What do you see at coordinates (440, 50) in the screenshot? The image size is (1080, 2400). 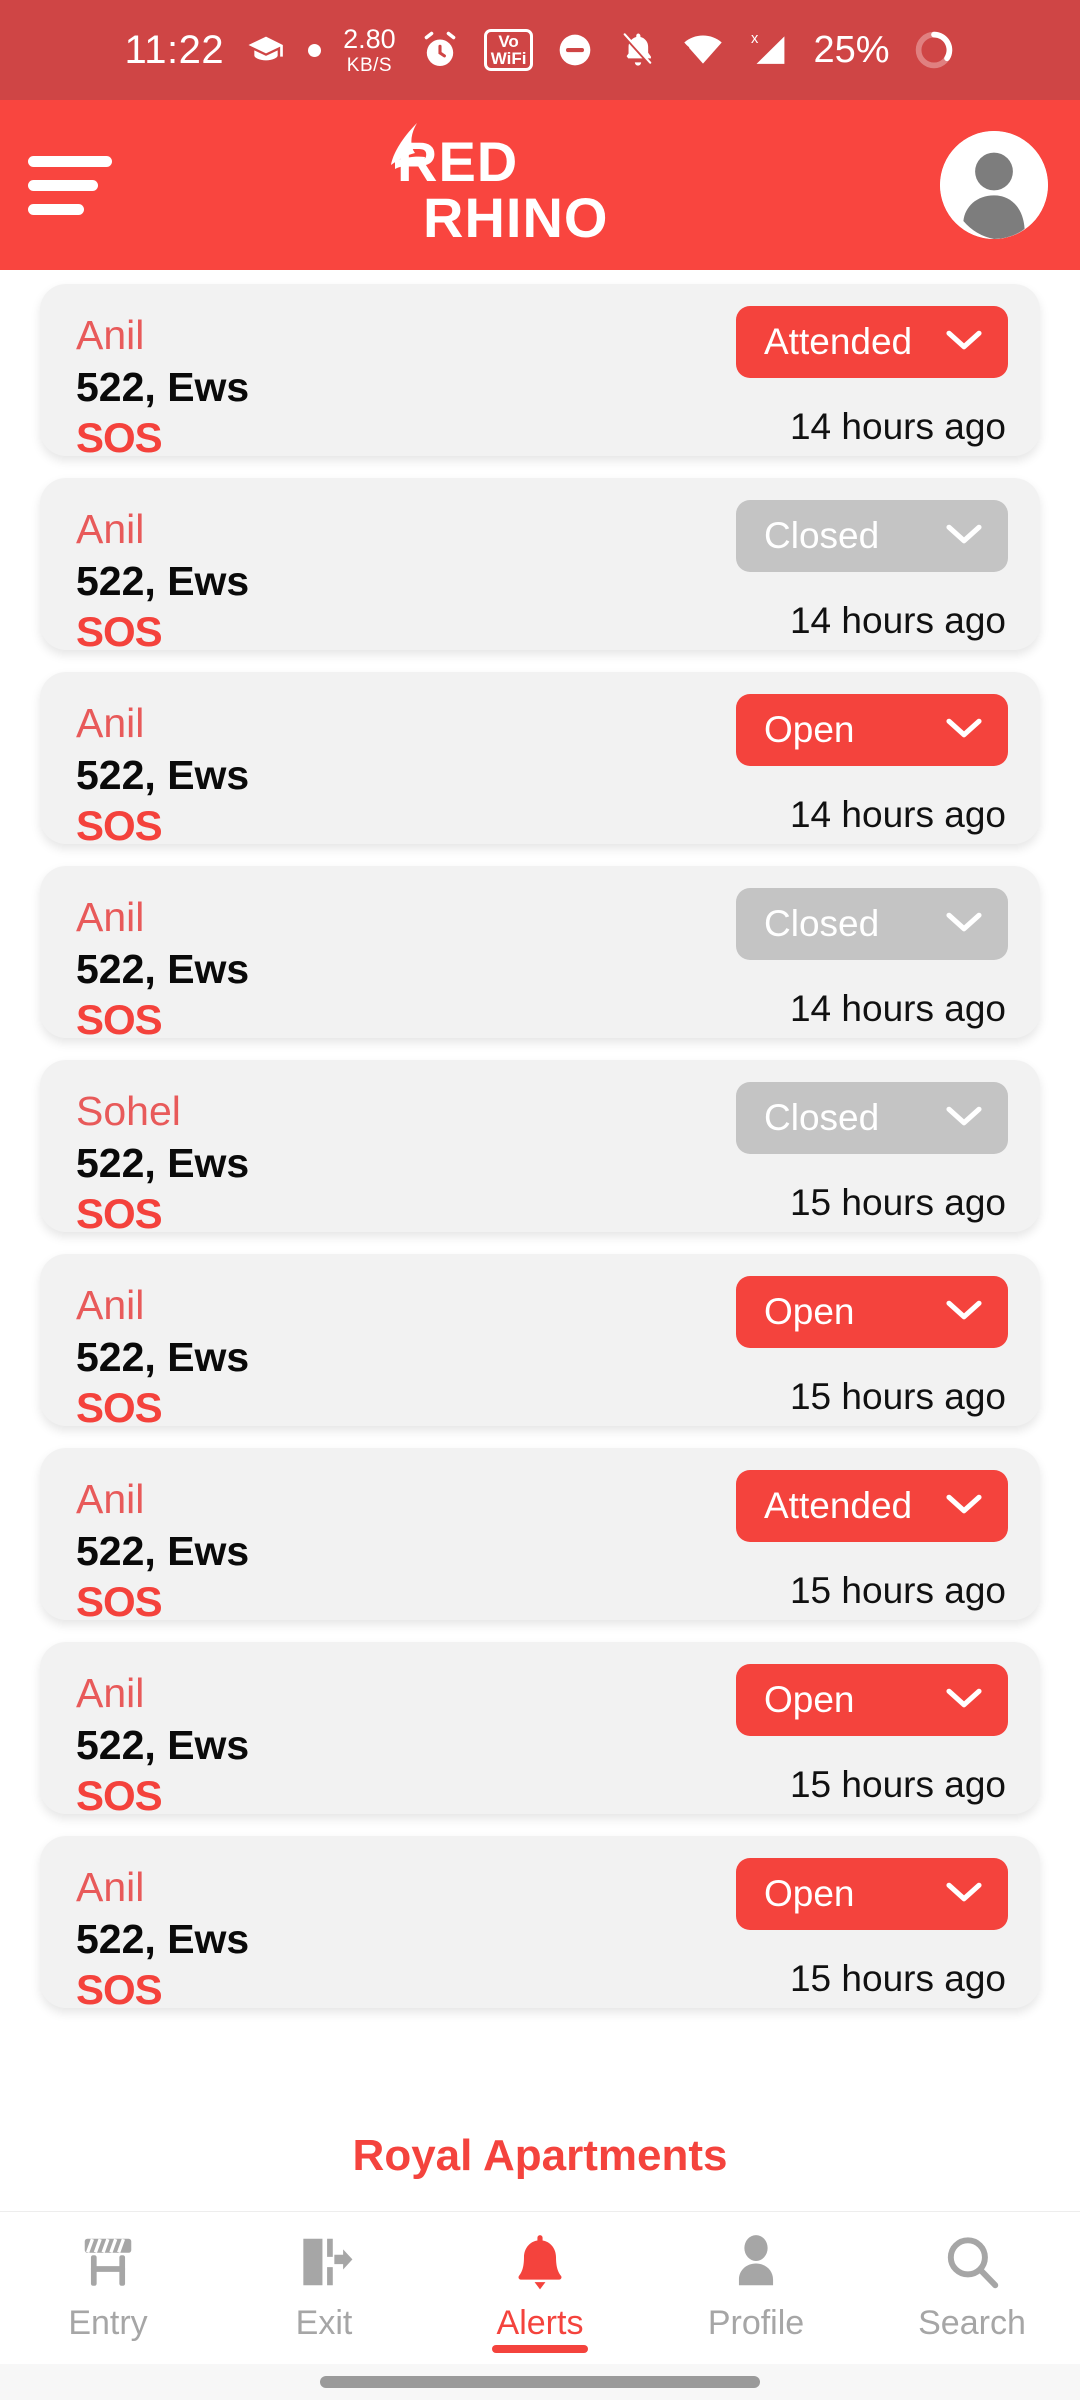 I see `alarm-icon` at bounding box center [440, 50].